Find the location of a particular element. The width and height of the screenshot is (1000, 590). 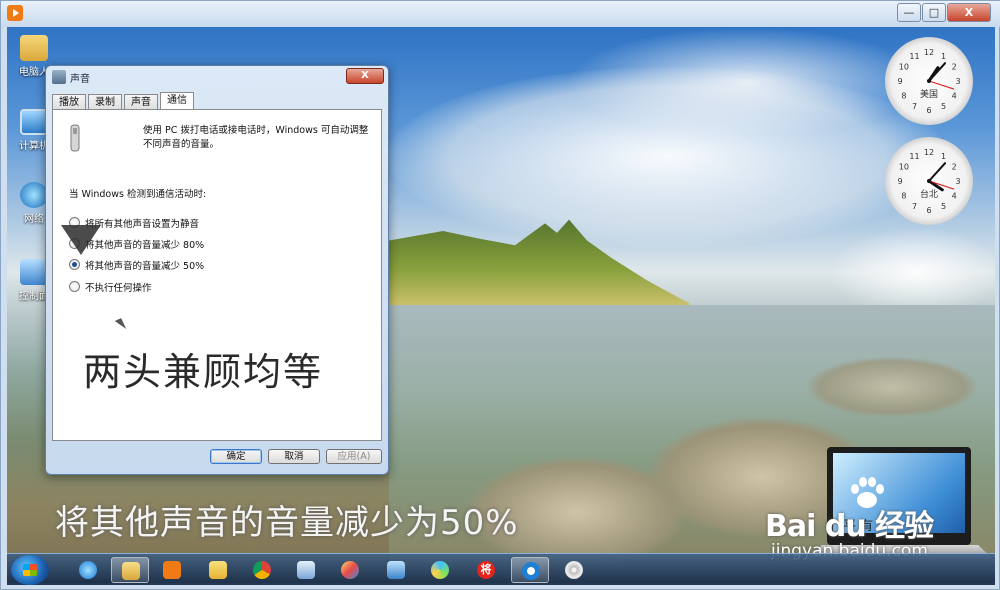

pointer-triangle-icon is located at coordinates (81, 240).